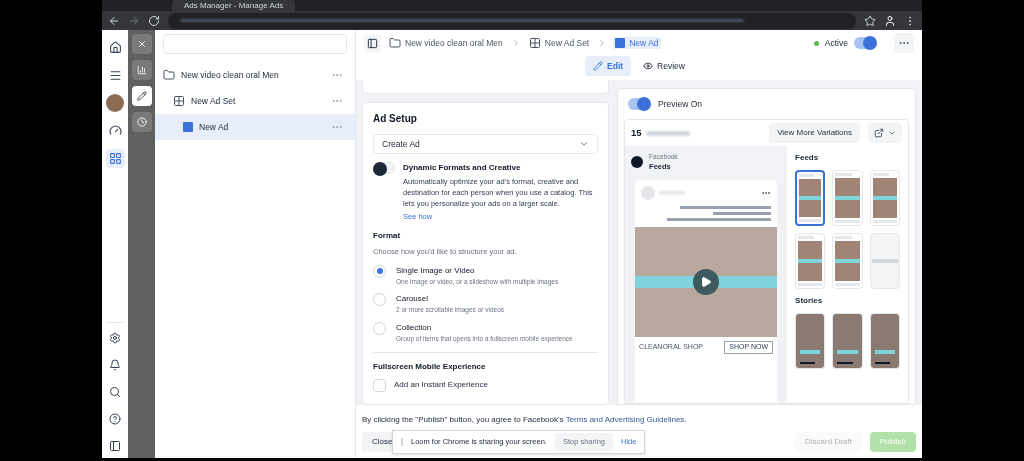 The height and width of the screenshot is (461, 1024). What do you see at coordinates (637, 162) in the screenshot?
I see `facebook-logo-icon` at bounding box center [637, 162].